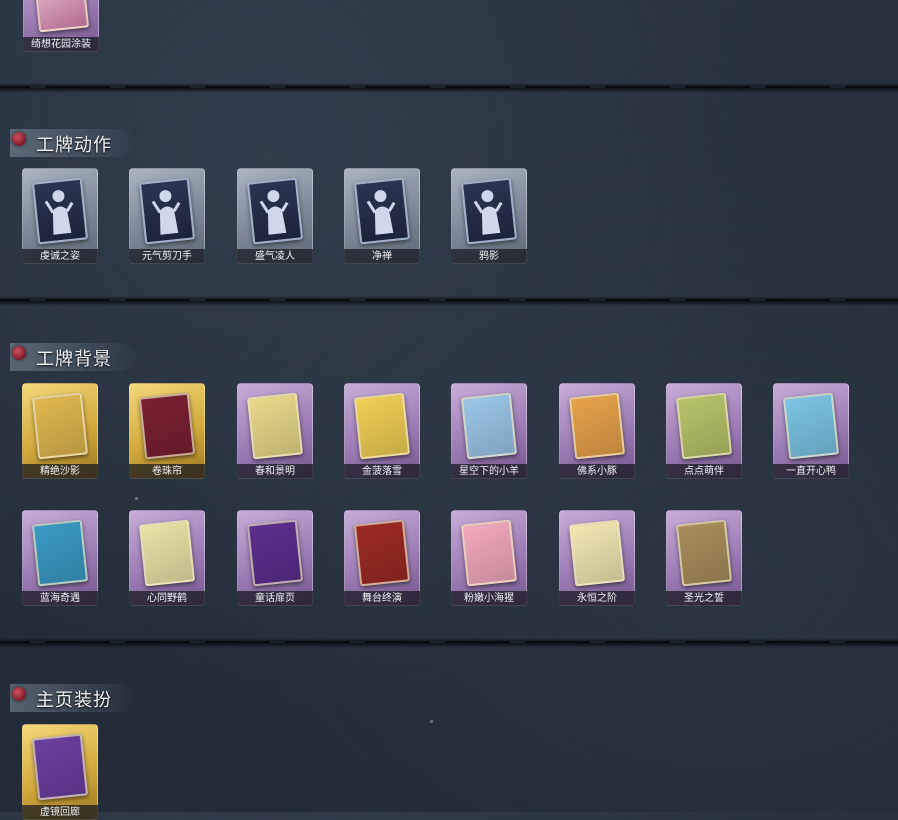  What do you see at coordinates (704, 471) in the screenshot?
I see `card-label: 点点萌伴` at bounding box center [704, 471].